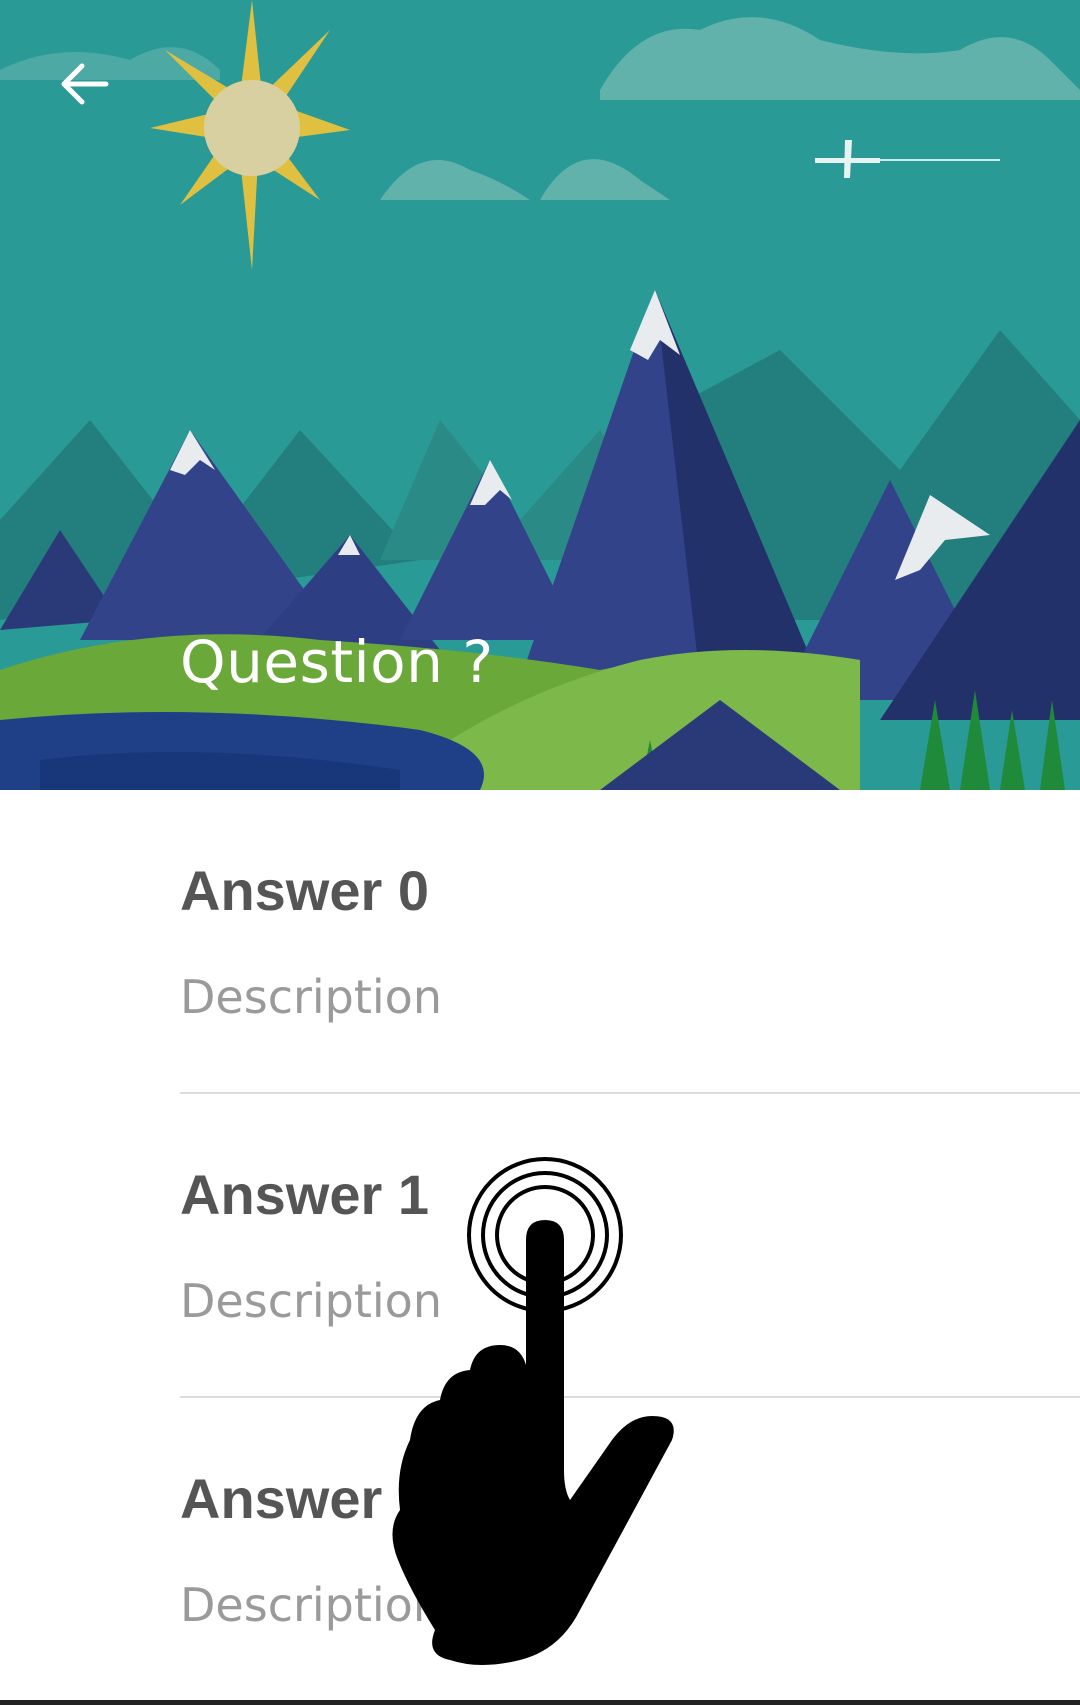  I want to click on question-title: Question ?, so click(337, 662).